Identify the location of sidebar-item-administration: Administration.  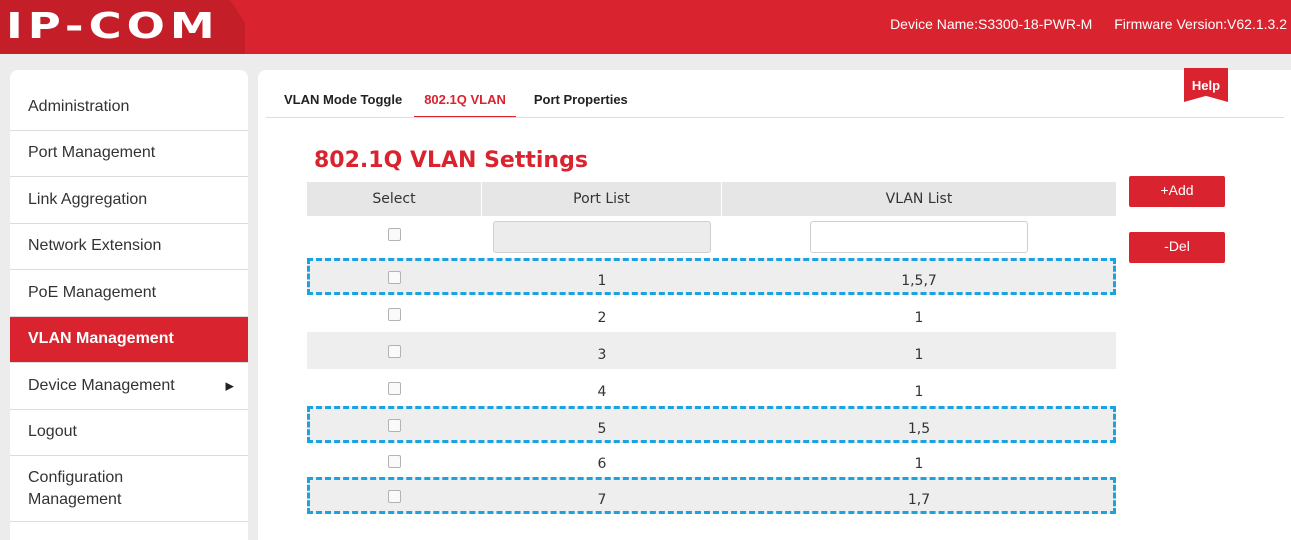
(129, 107).